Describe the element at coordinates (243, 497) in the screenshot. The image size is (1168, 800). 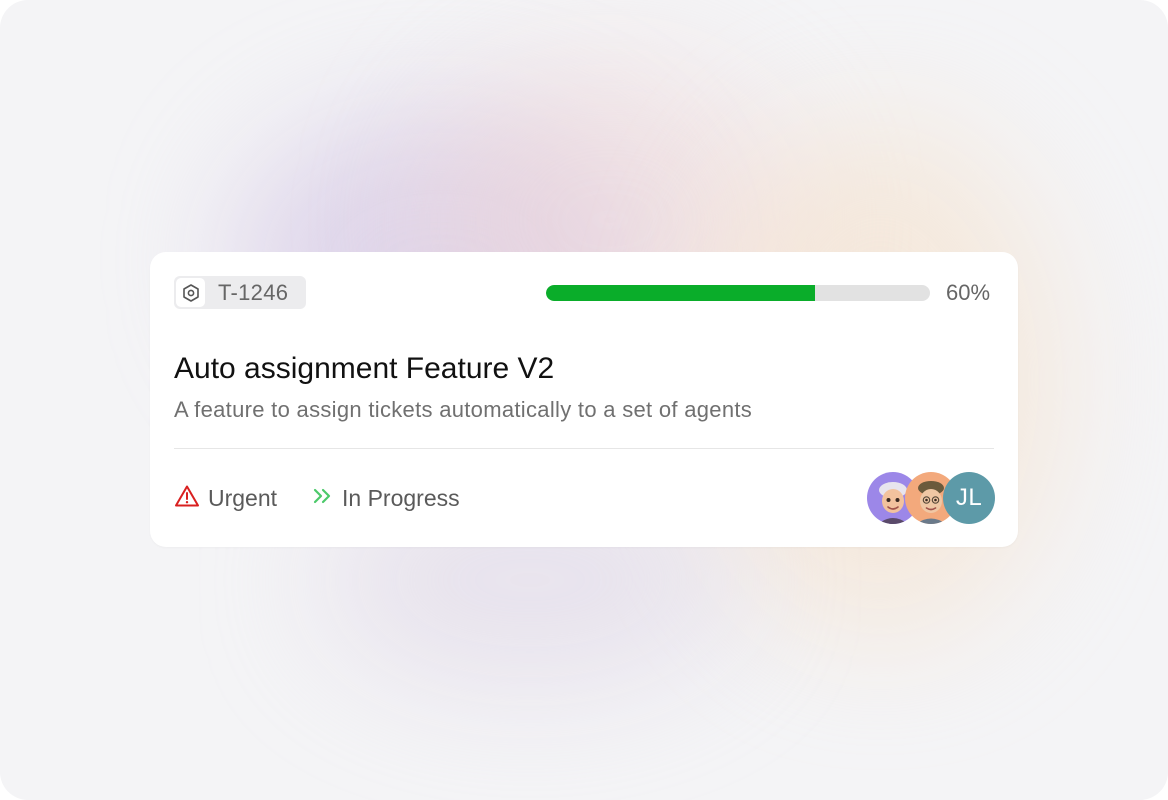
I see `priority-label: Urgent` at that location.